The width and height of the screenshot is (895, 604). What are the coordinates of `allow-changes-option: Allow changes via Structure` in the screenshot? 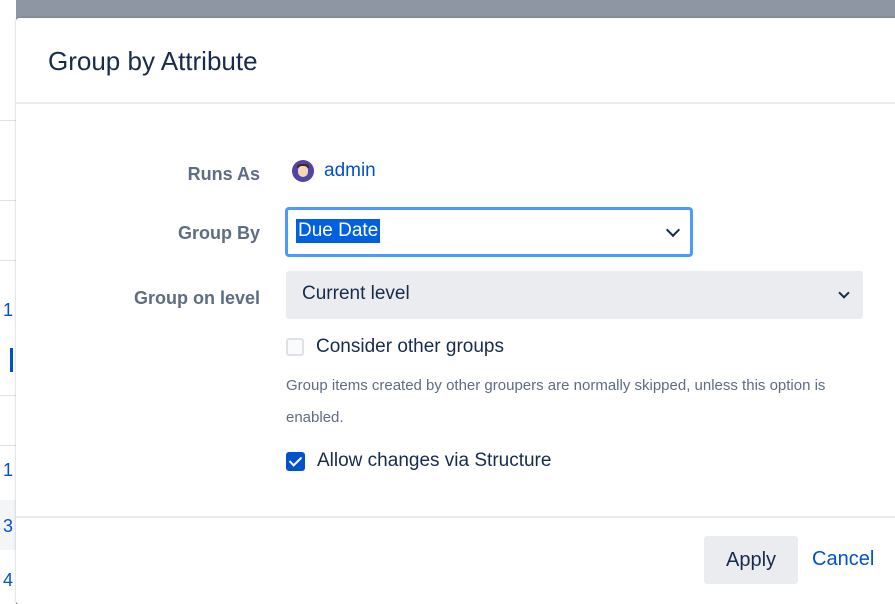 It's located at (418, 461).